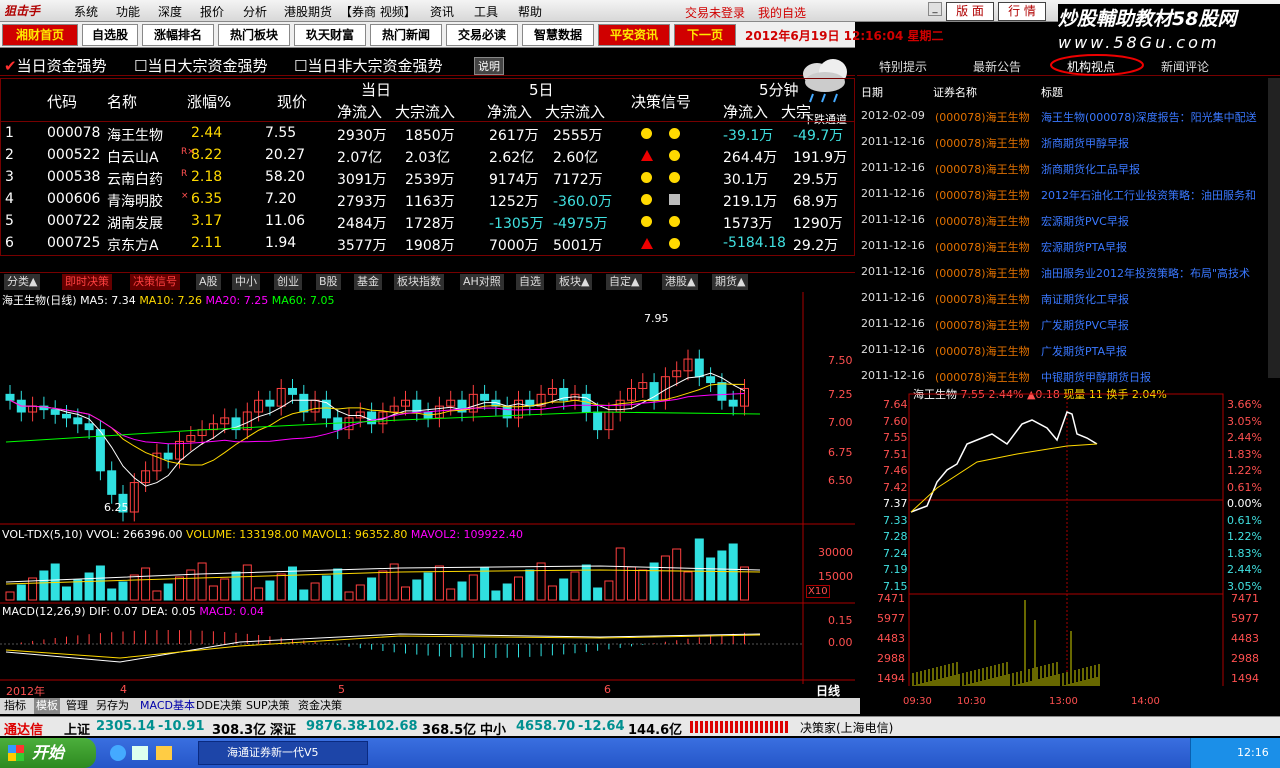 This screenshot has height=768, width=1280. I want to click on login-status: 交易未登录, so click(715, 12).